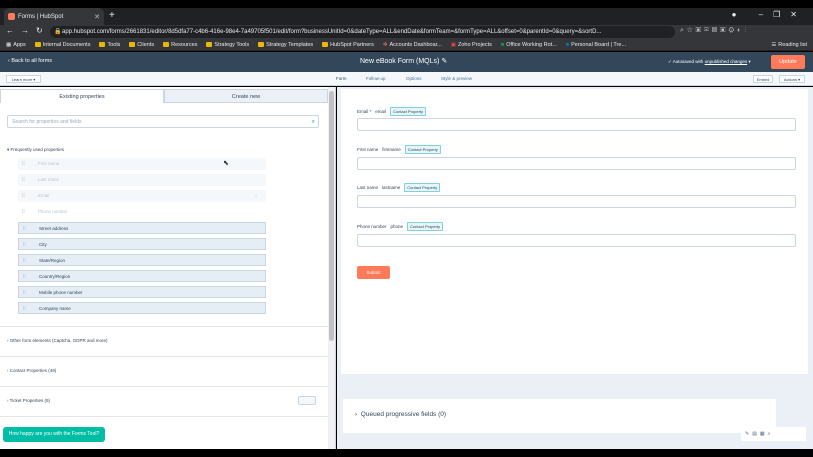  What do you see at coordinates (313, 122) in the screenshot?
I see `search-icon: ⌕` at bounding box center [313, 122].